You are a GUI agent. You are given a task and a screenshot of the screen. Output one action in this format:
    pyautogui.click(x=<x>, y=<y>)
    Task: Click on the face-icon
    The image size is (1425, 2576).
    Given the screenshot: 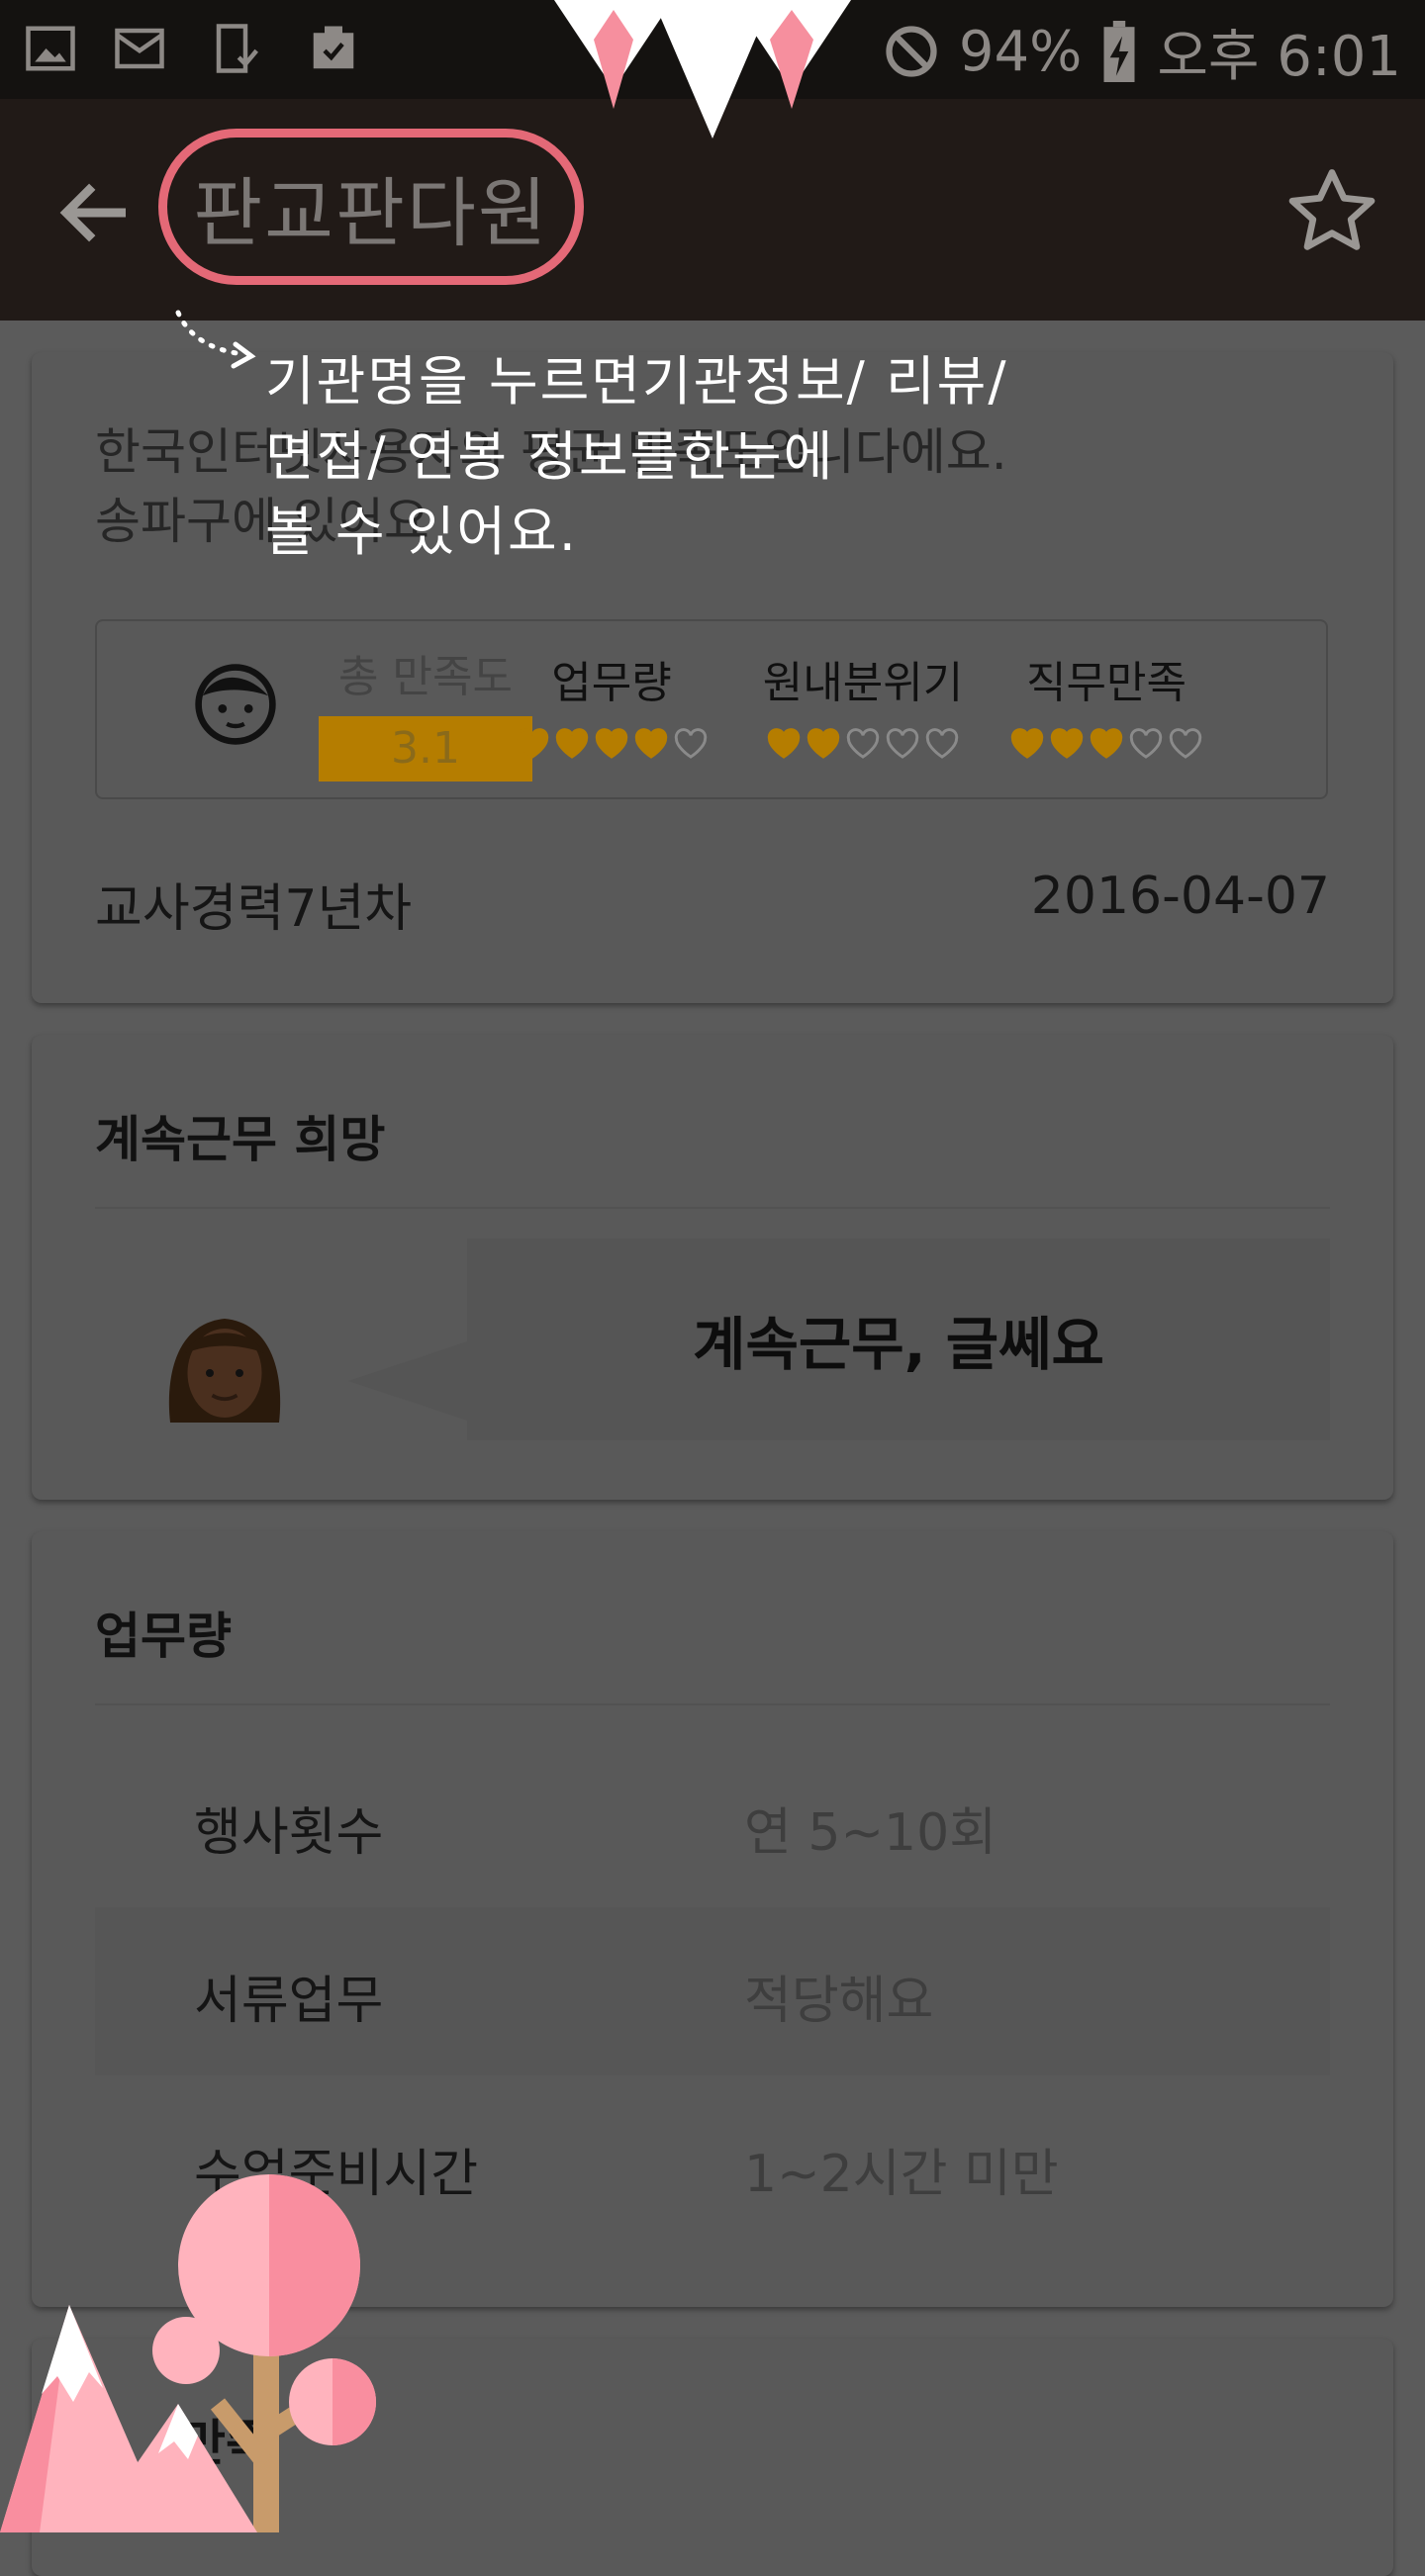 What is the action you would take?
    pyautogui.click(x=235, y=705)
    